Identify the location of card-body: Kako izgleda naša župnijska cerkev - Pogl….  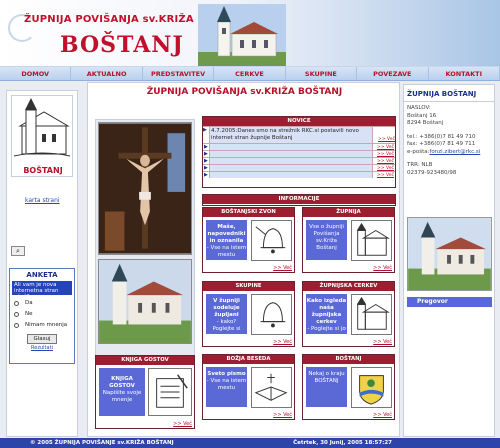
(326, 314).